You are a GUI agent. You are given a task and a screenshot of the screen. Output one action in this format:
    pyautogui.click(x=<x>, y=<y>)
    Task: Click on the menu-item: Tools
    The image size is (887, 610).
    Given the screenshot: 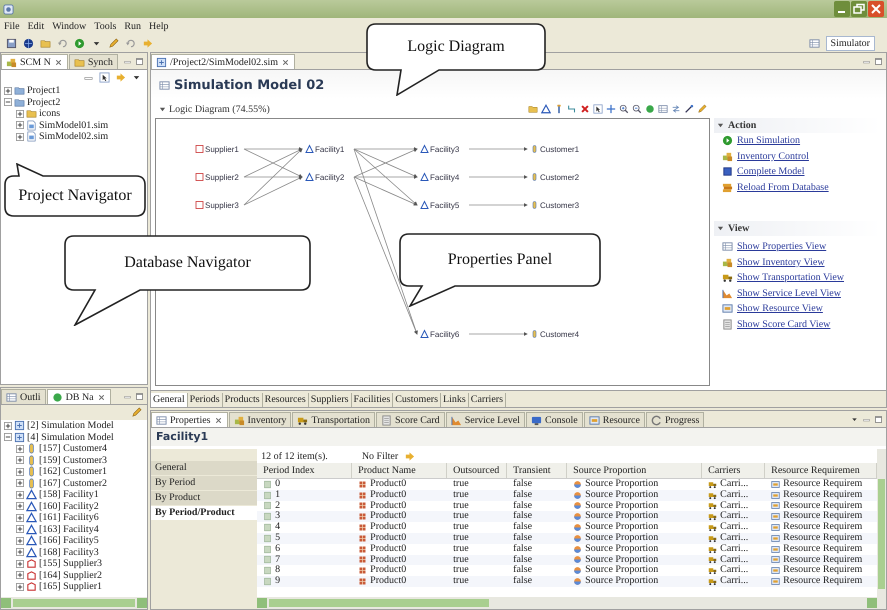 What is the action you would take?
    pyautogui.click(x=105, y=26)
    